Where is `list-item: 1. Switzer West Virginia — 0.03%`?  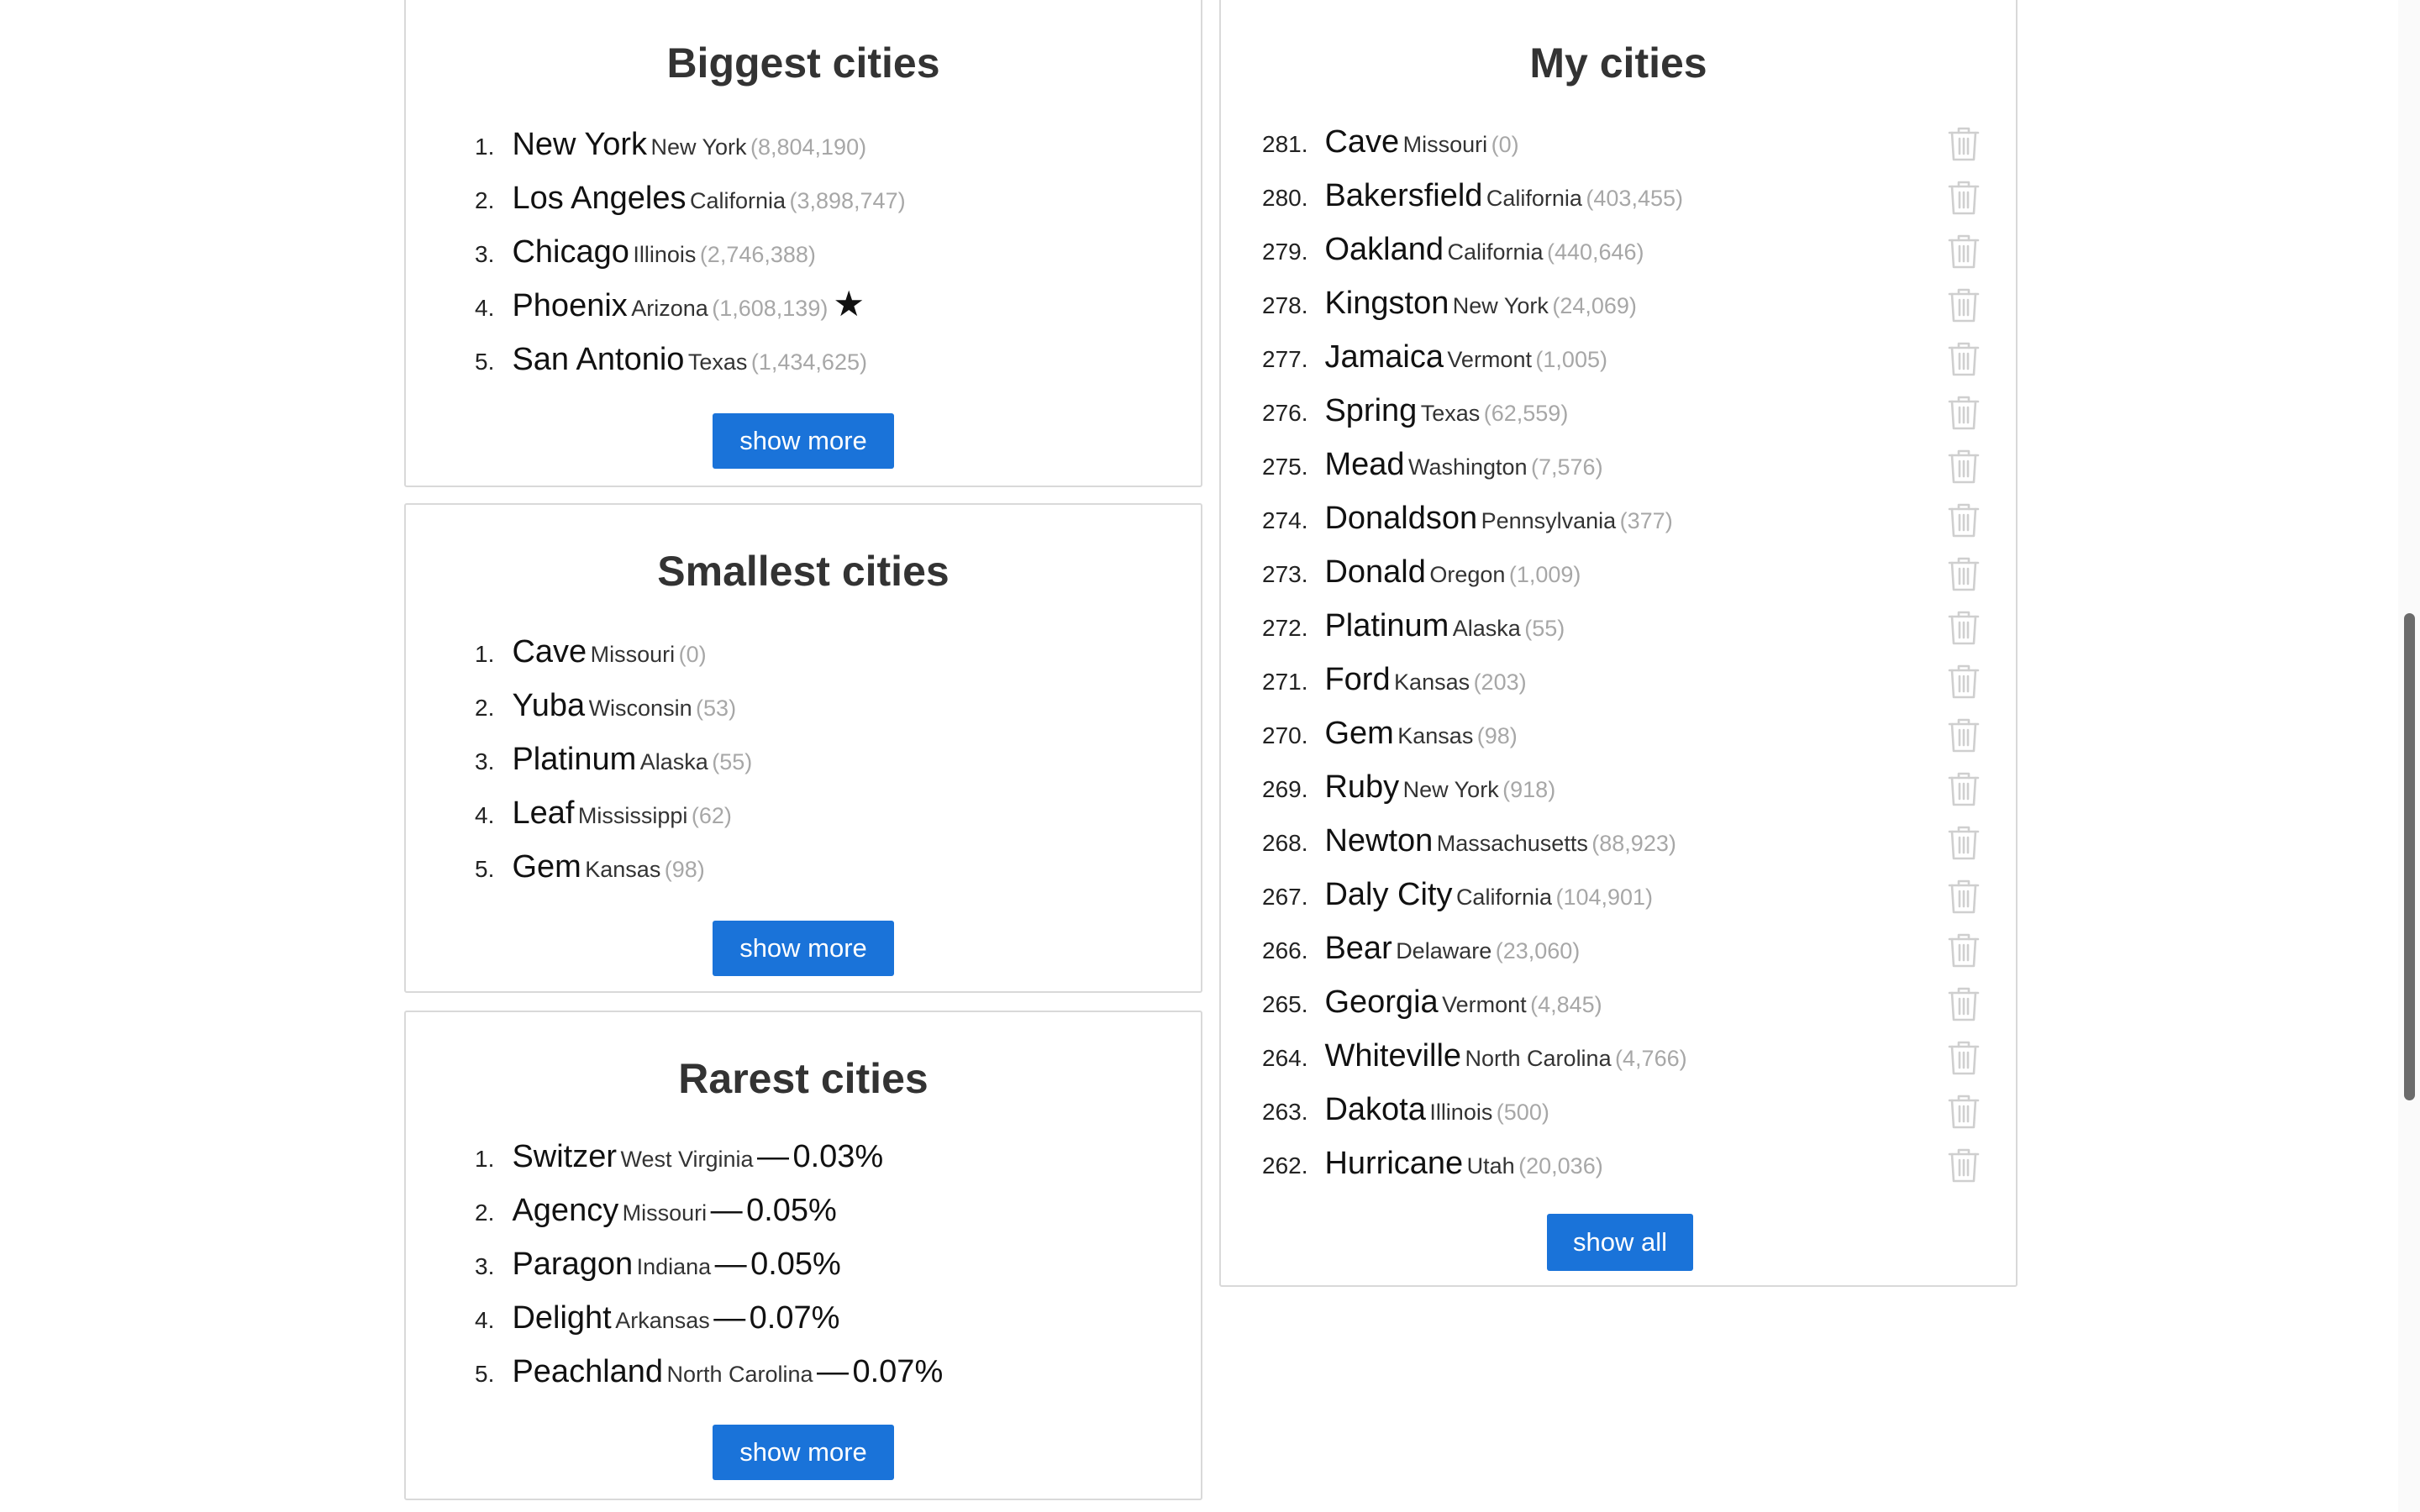
list-item: 1. Switzer West Virginia — 0.03% is located at coordinates (829, 1157).